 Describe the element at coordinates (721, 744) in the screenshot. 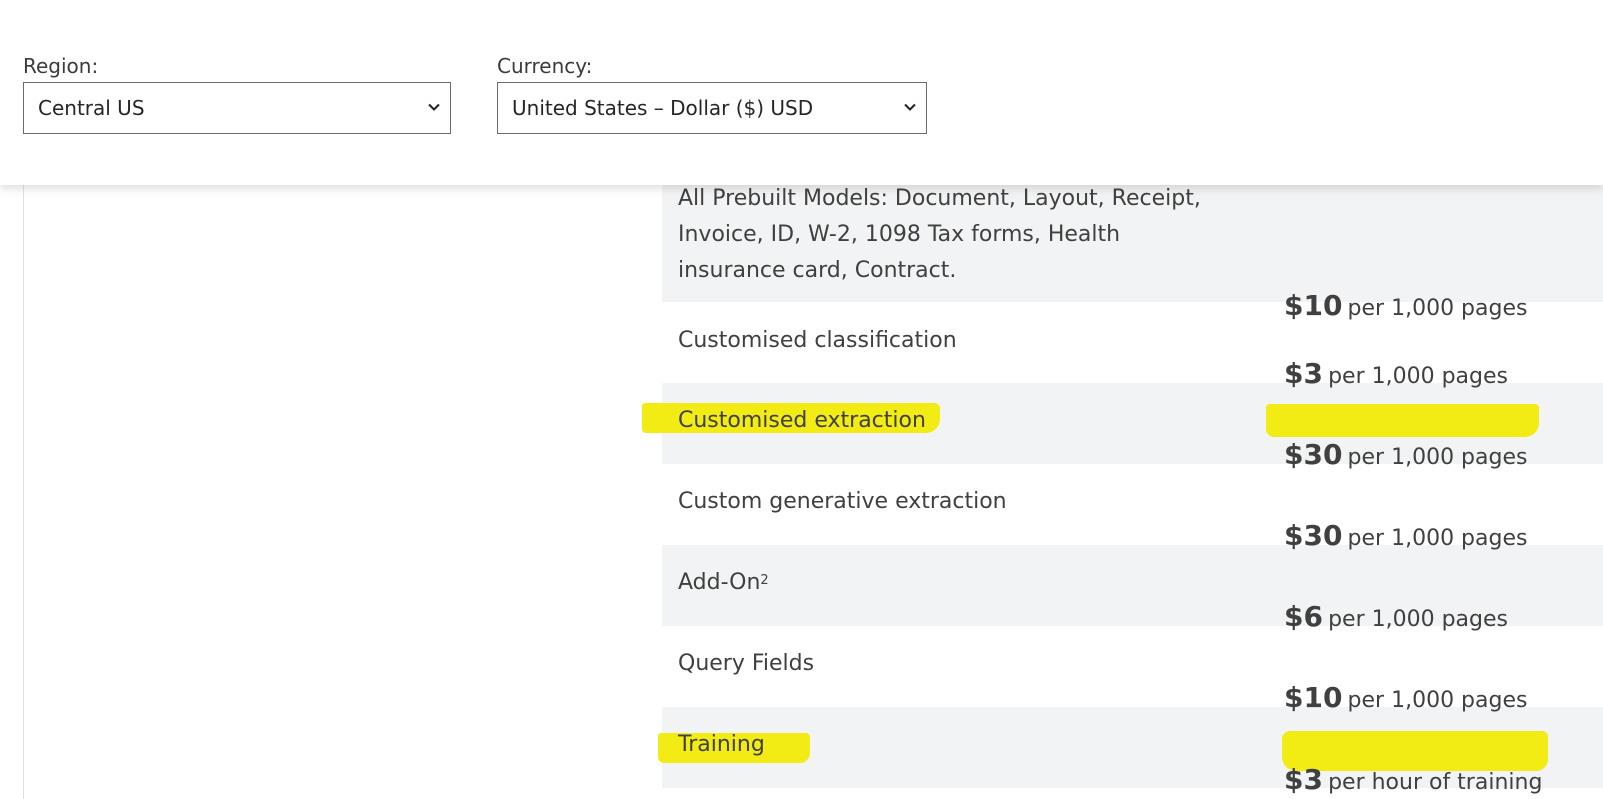

I see `row-model-name: Training` at that location.